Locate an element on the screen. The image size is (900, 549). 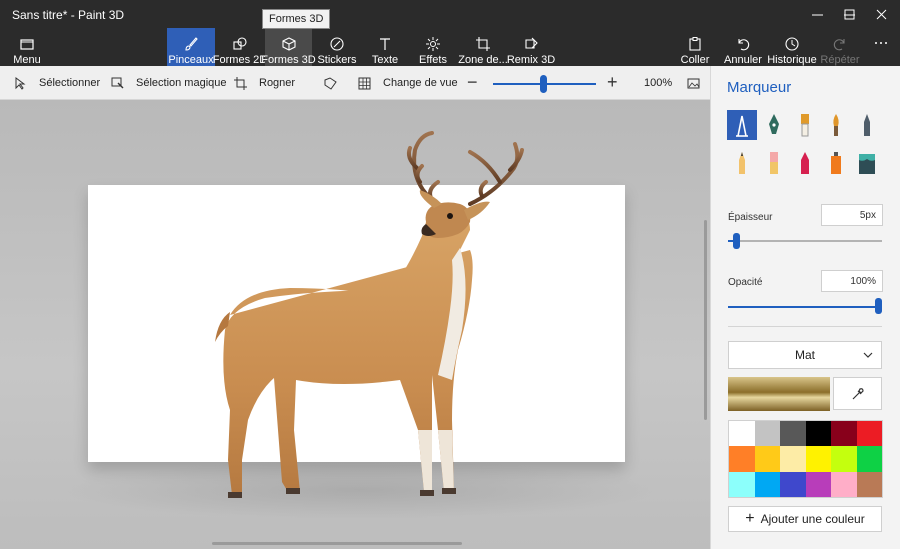
remix-3d-tab: Remix 3D is located at coordinates (531, 47).